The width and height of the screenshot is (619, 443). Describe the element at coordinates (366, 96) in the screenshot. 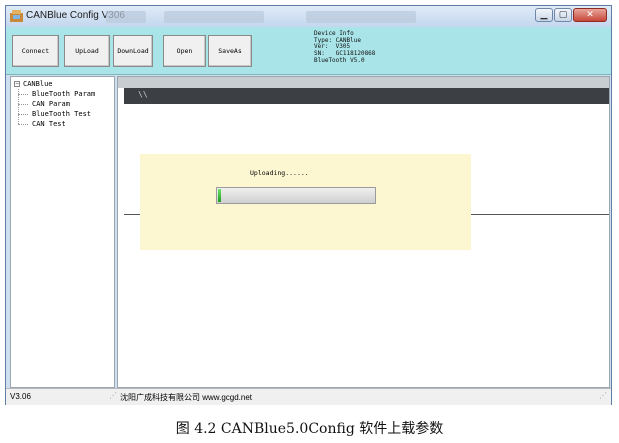

I see `content-tab-bar: \\` at that location.